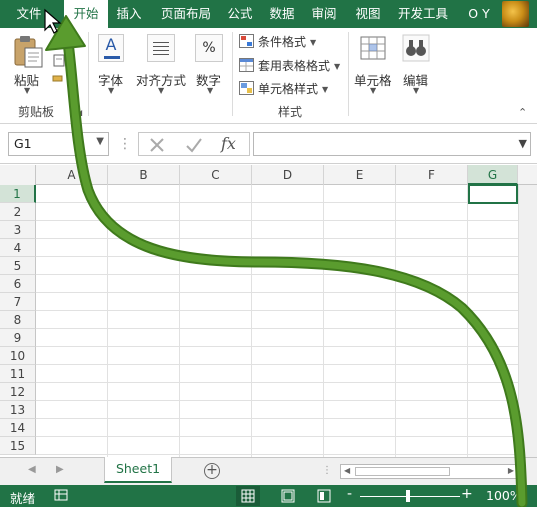  What do you see at coordinates (72, 175) in the screenshot?
I see `column-header: A` at bounding box center [72, 175].